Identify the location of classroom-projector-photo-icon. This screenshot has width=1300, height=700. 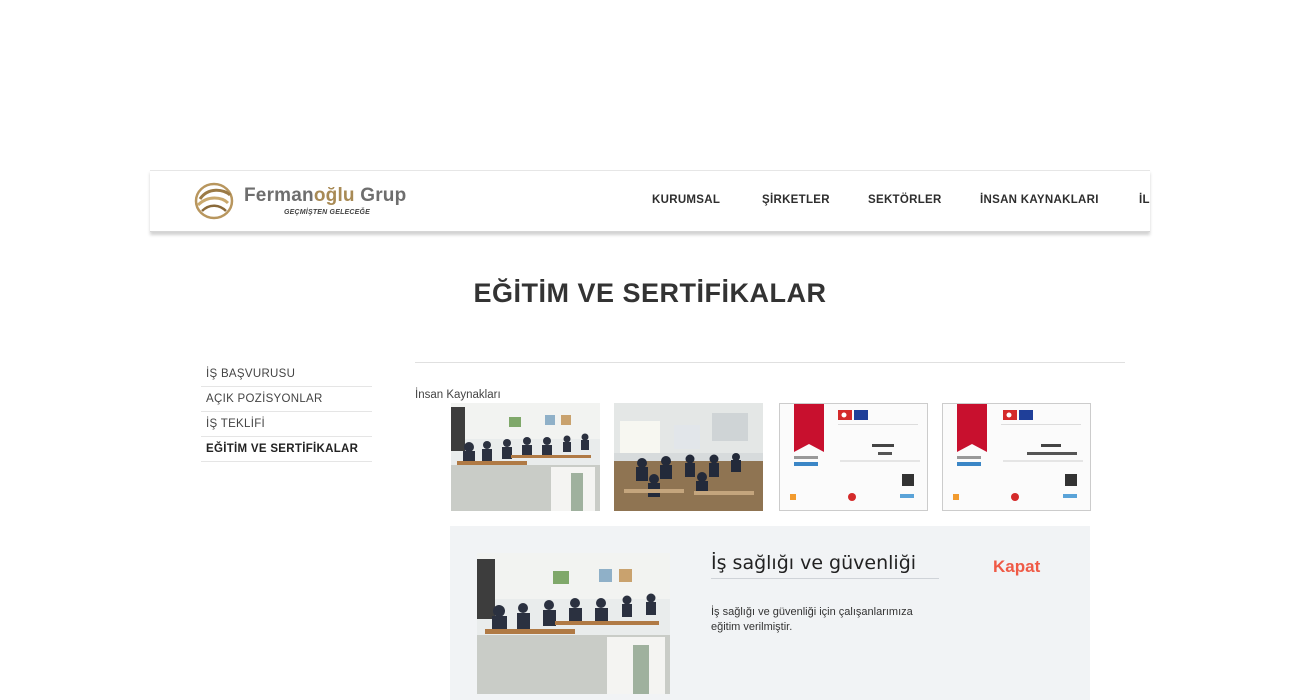
(688, 457).